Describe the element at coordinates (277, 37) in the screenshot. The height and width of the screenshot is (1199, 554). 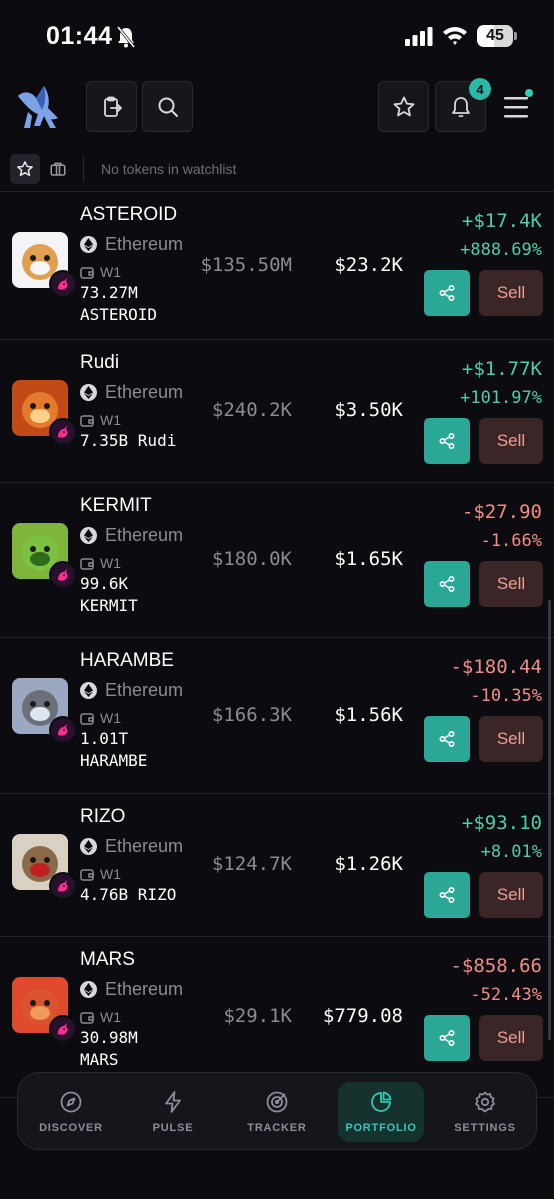
I see `status-bar: 01:44 45` at that location.